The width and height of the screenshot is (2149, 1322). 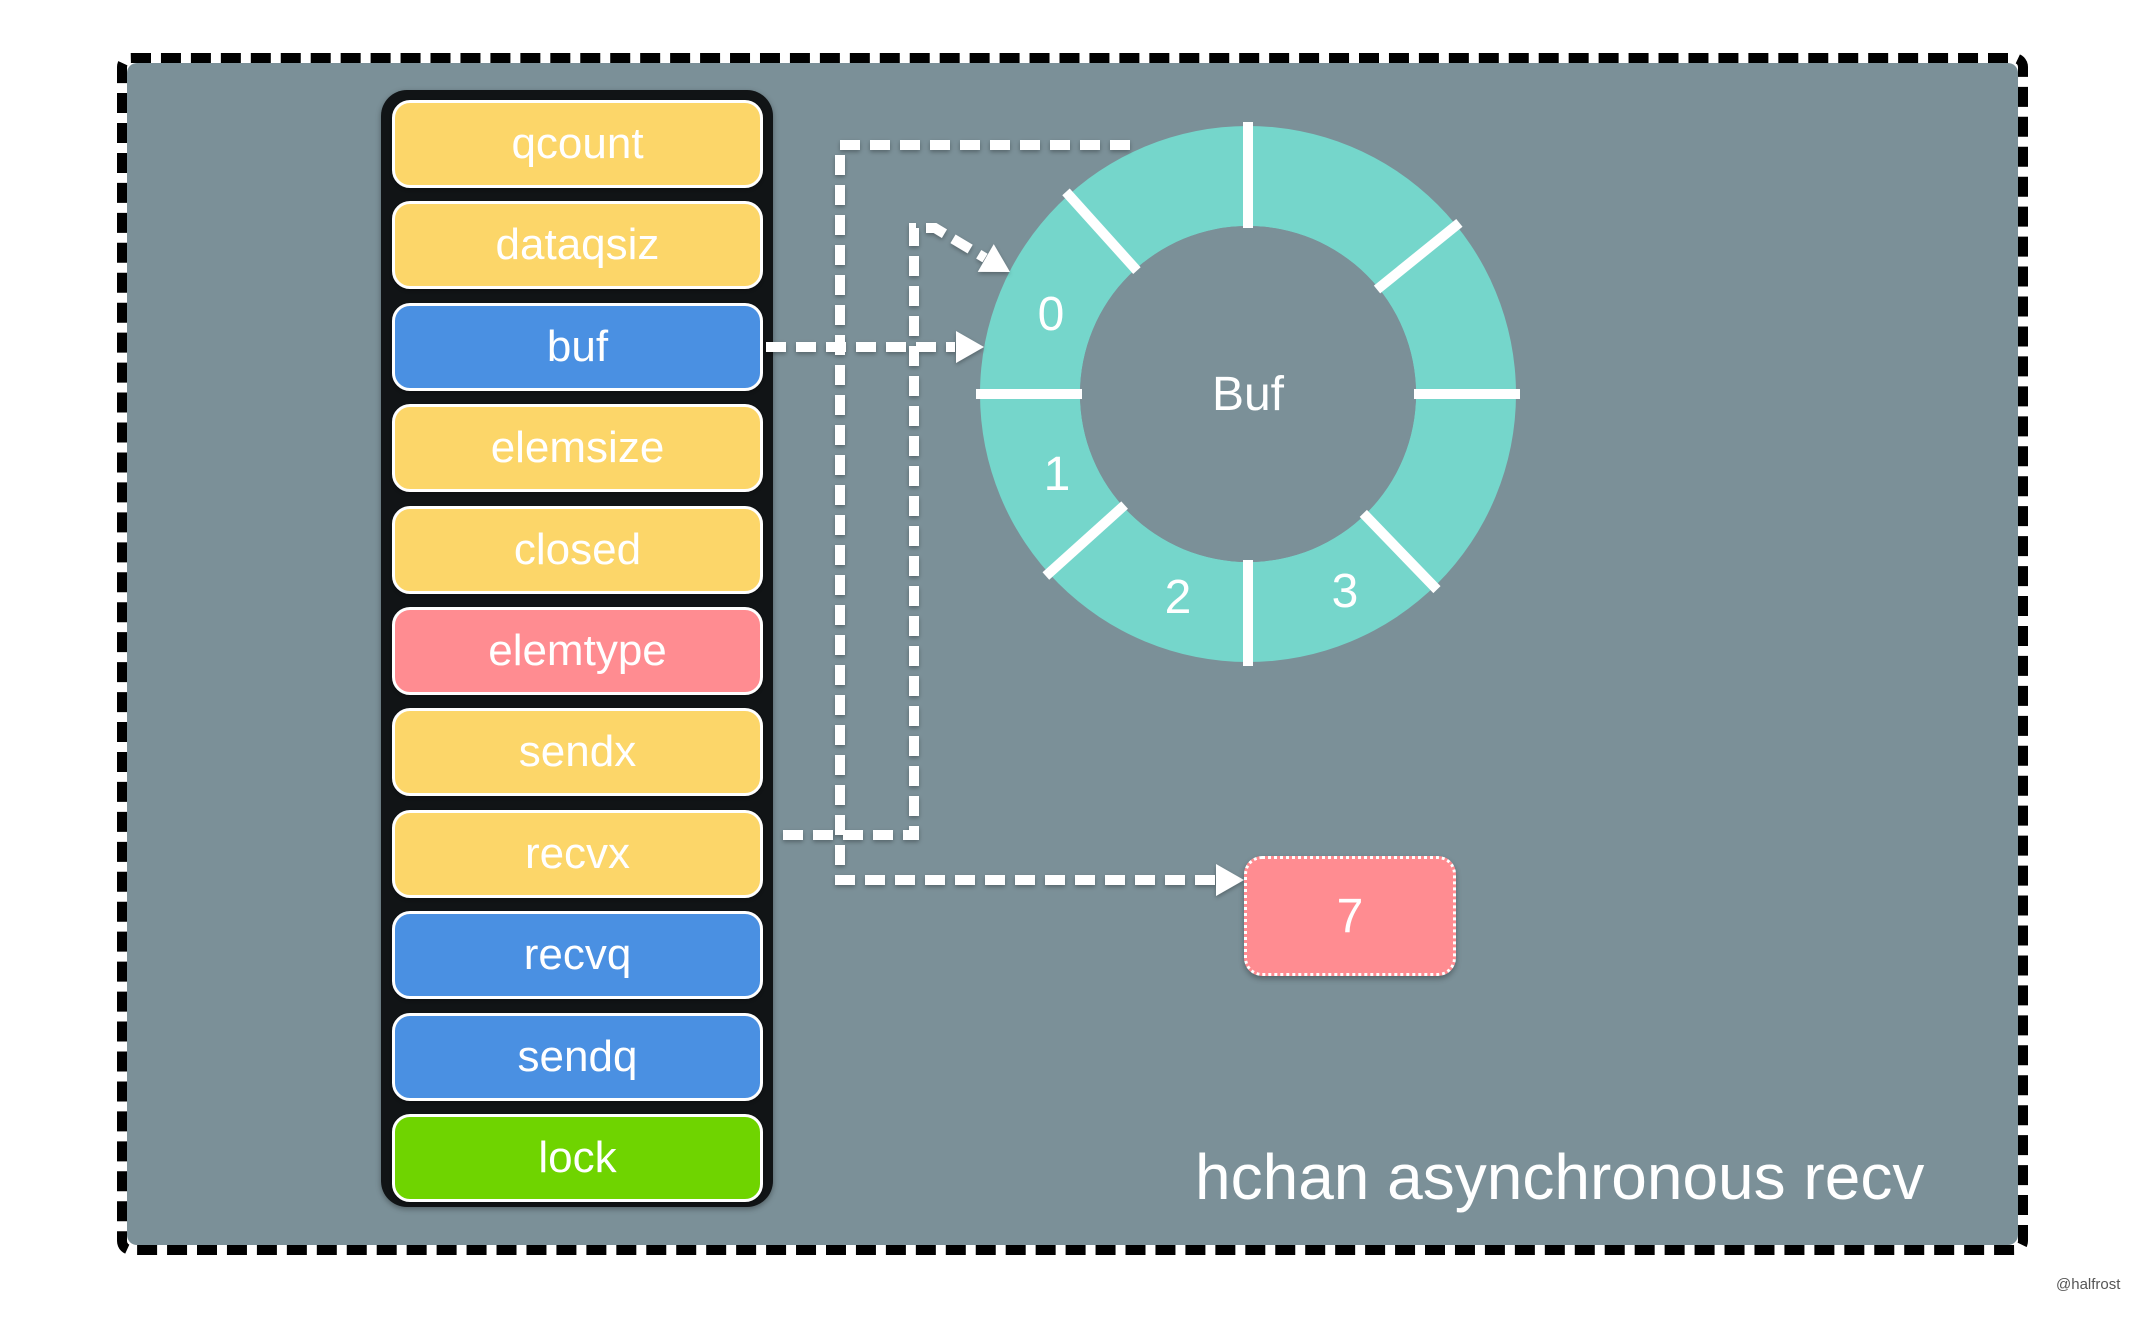 I want to click on recvx-arrow-head, so click(x=1230, y=880).